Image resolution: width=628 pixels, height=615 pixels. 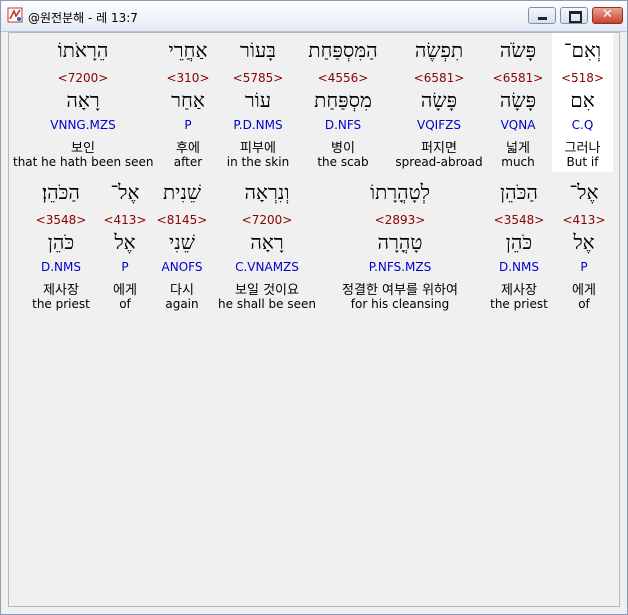 What do you see at coordinates (439, 125) in the screenshot?
I see `morphology-code: VQIFZS` at bounding box center [439, 125].